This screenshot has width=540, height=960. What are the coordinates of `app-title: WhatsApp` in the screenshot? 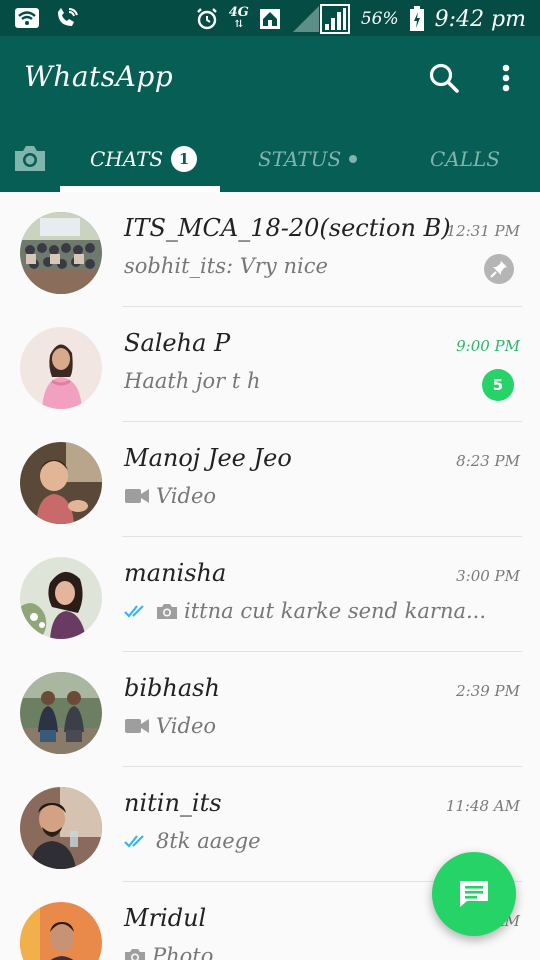 It's located at (99, 76).